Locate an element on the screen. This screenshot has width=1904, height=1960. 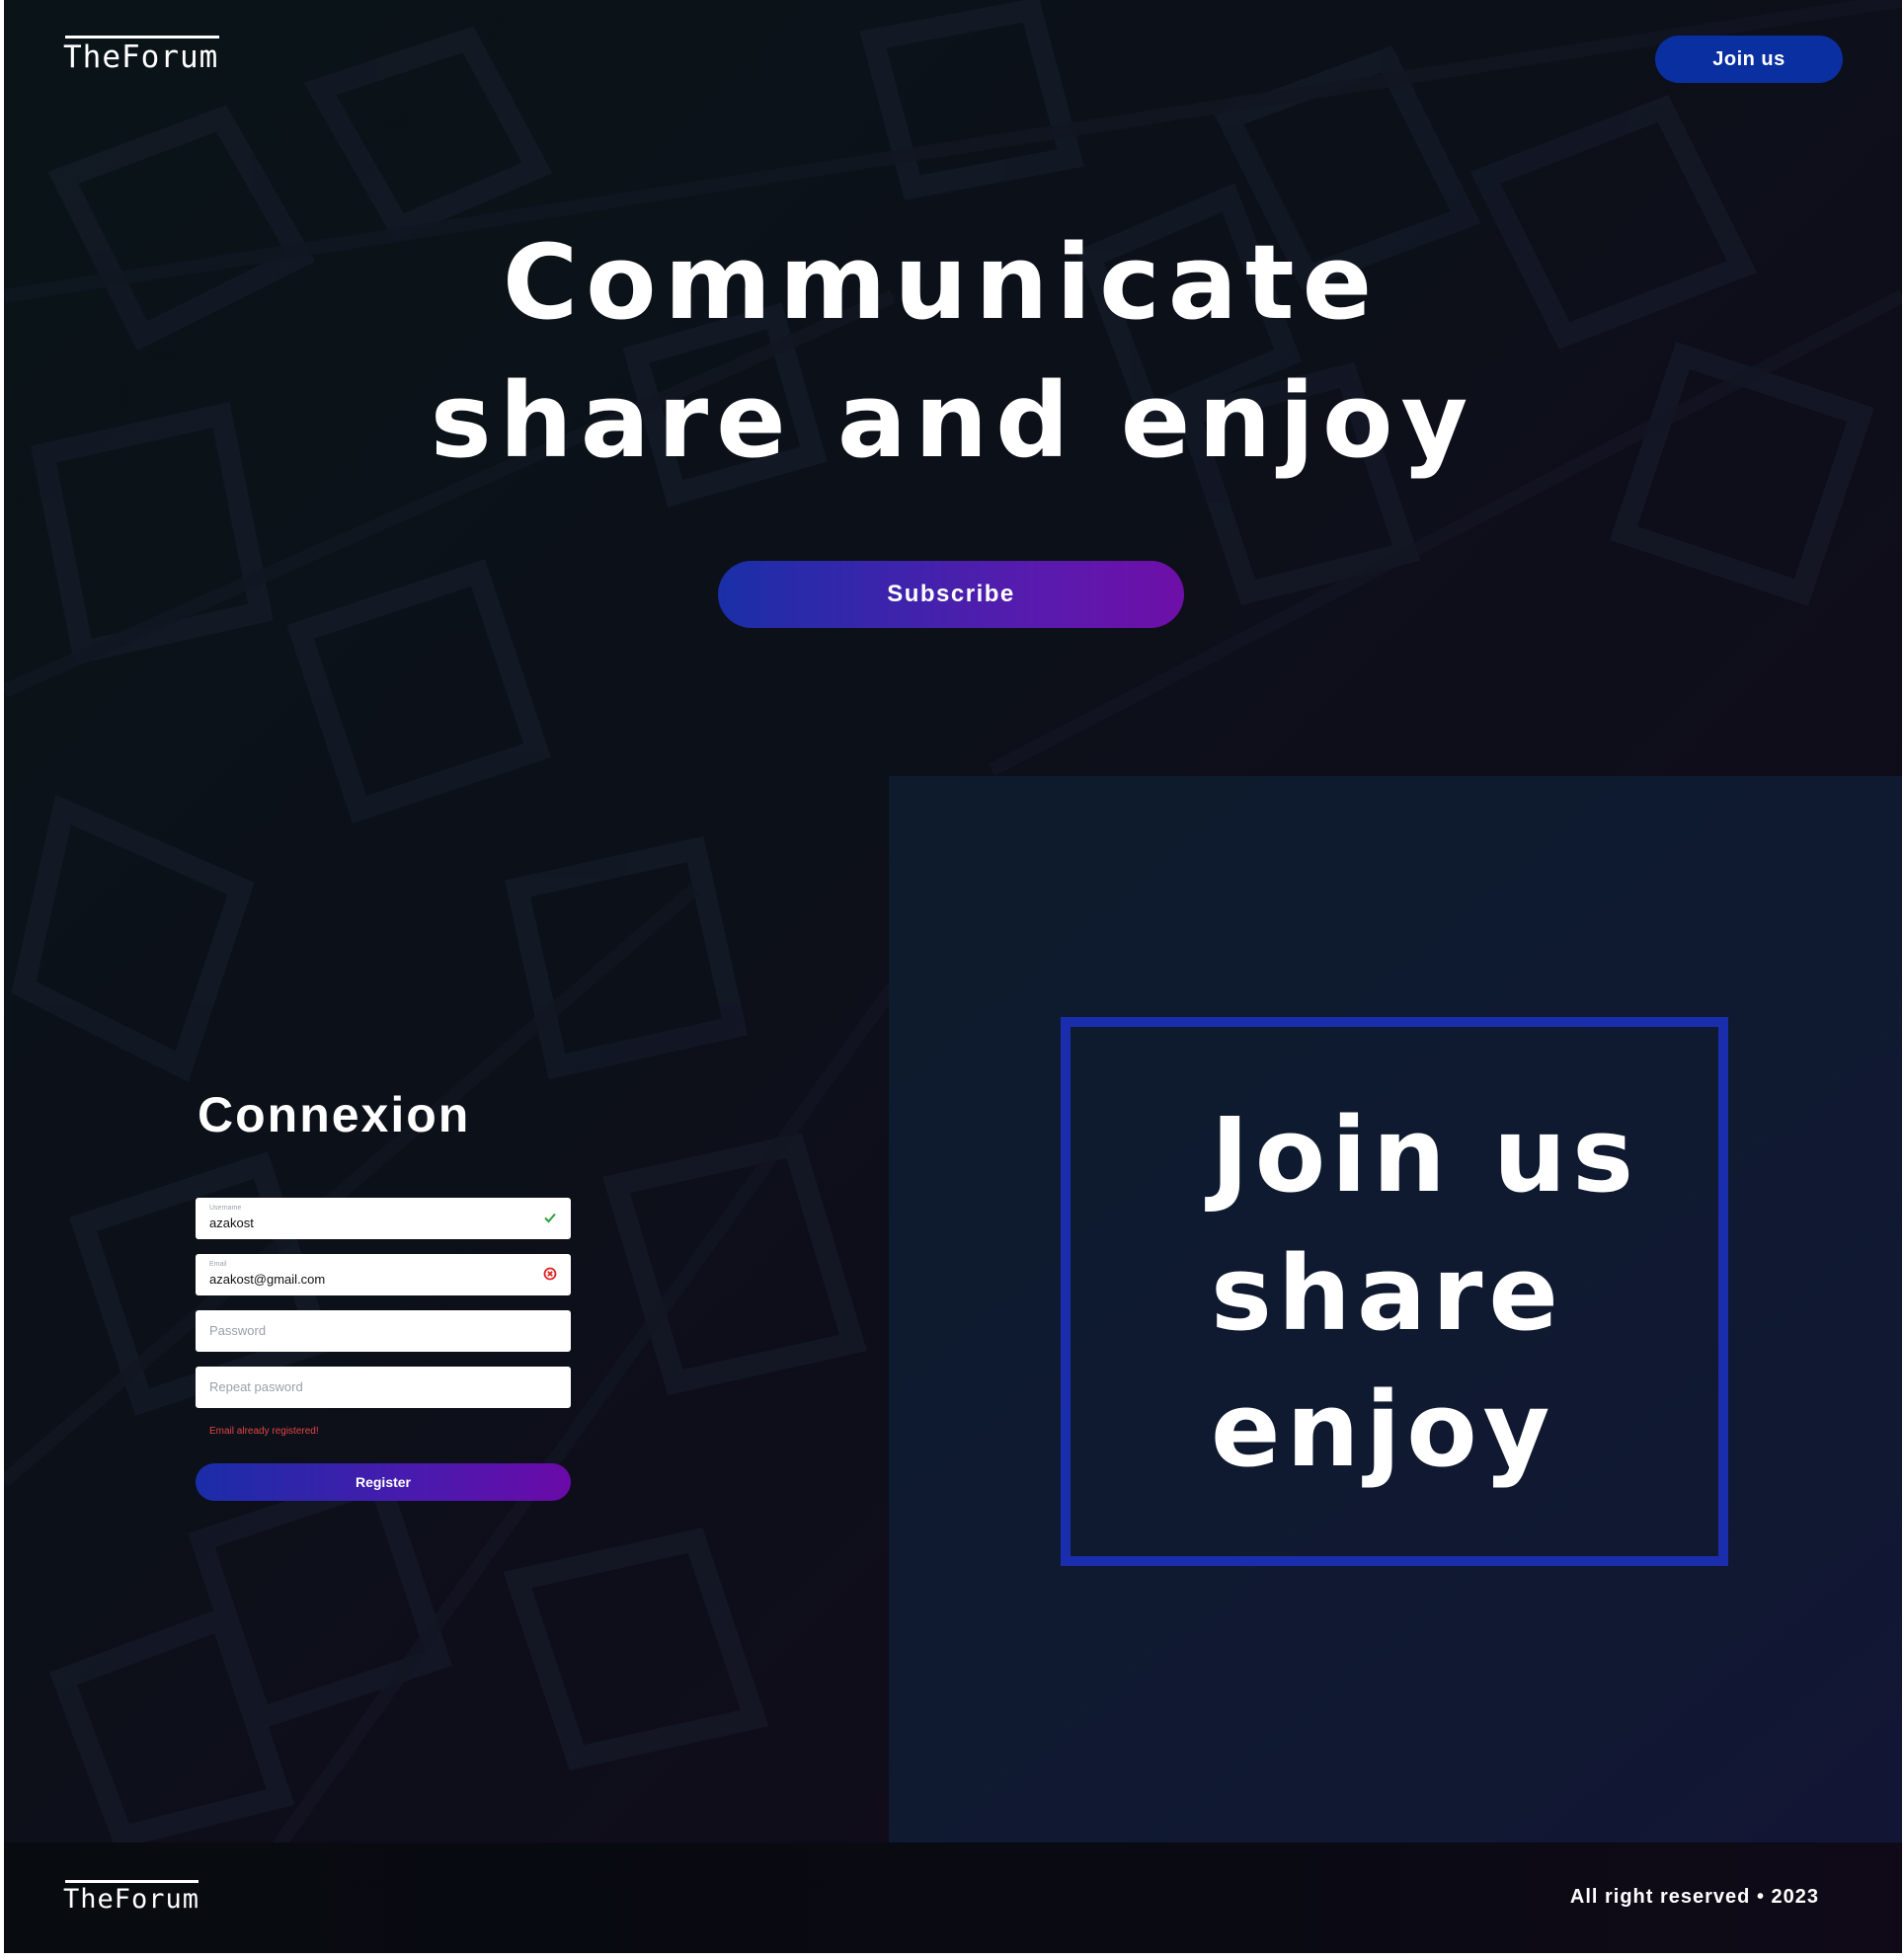
email-value: azakost@gmail.com is located at coordinates (267, 1280).